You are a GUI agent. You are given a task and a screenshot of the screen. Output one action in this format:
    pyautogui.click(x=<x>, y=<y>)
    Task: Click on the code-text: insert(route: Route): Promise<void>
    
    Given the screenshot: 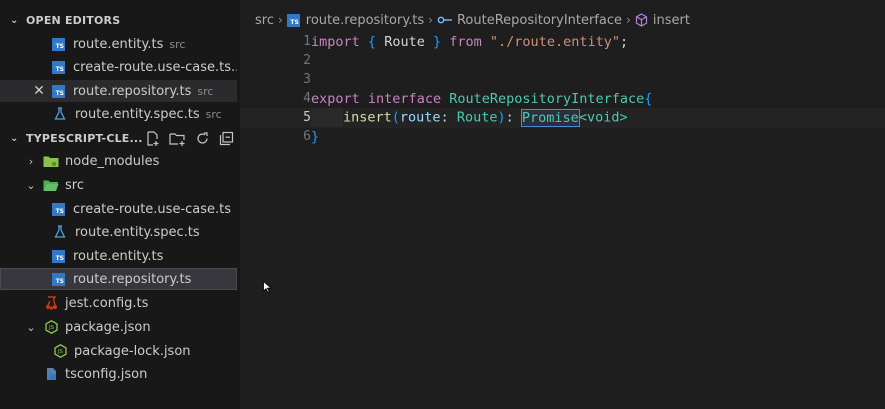 What is the action you would take?
    pyautogui.click(x=469, y=117)
    